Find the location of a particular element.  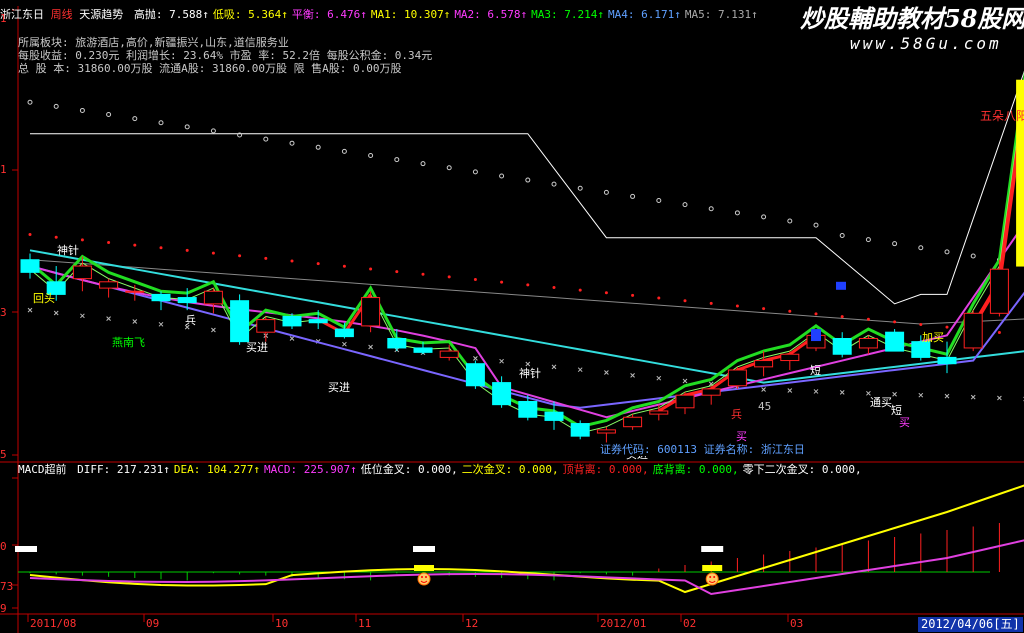

y-axis-label: 3 is located at coordinates (3, 312).